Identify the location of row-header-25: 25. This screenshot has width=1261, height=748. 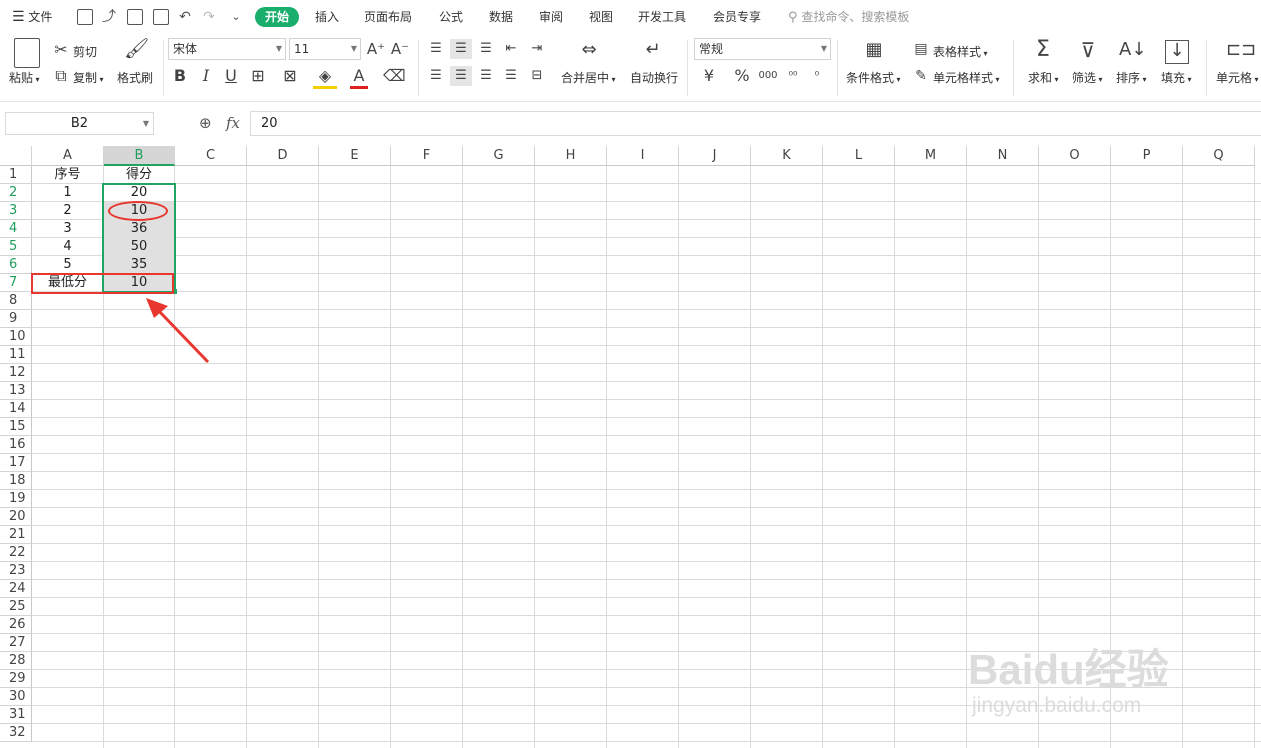
(16, 607).